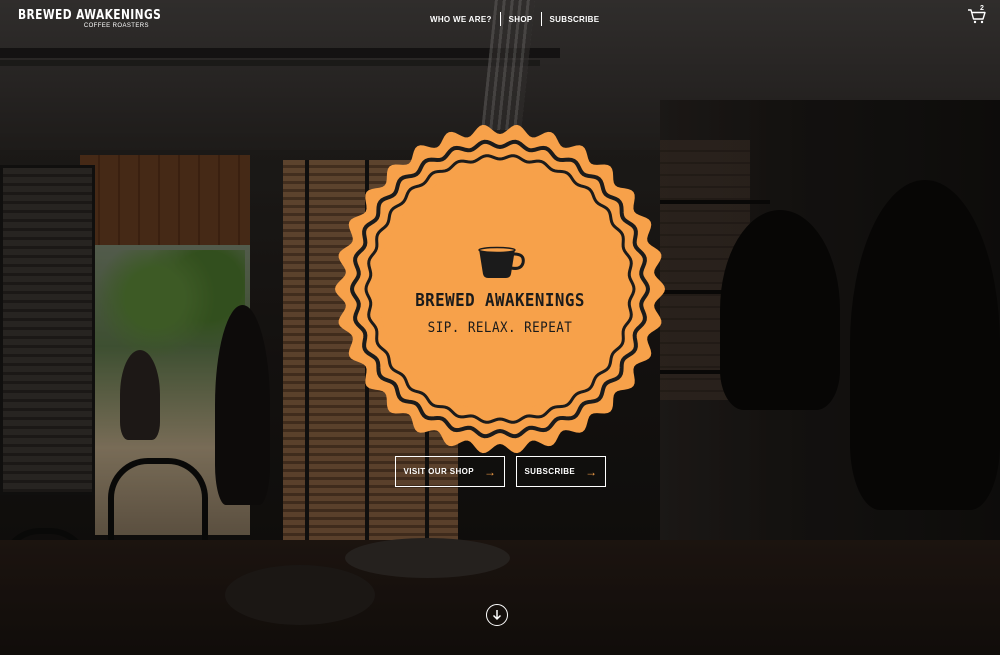  What do you see at coordinates (116, 26) in the screenshot?
I see `logo-subtitle: COFFEE ROASTERS` at bounding box center [116, 26].